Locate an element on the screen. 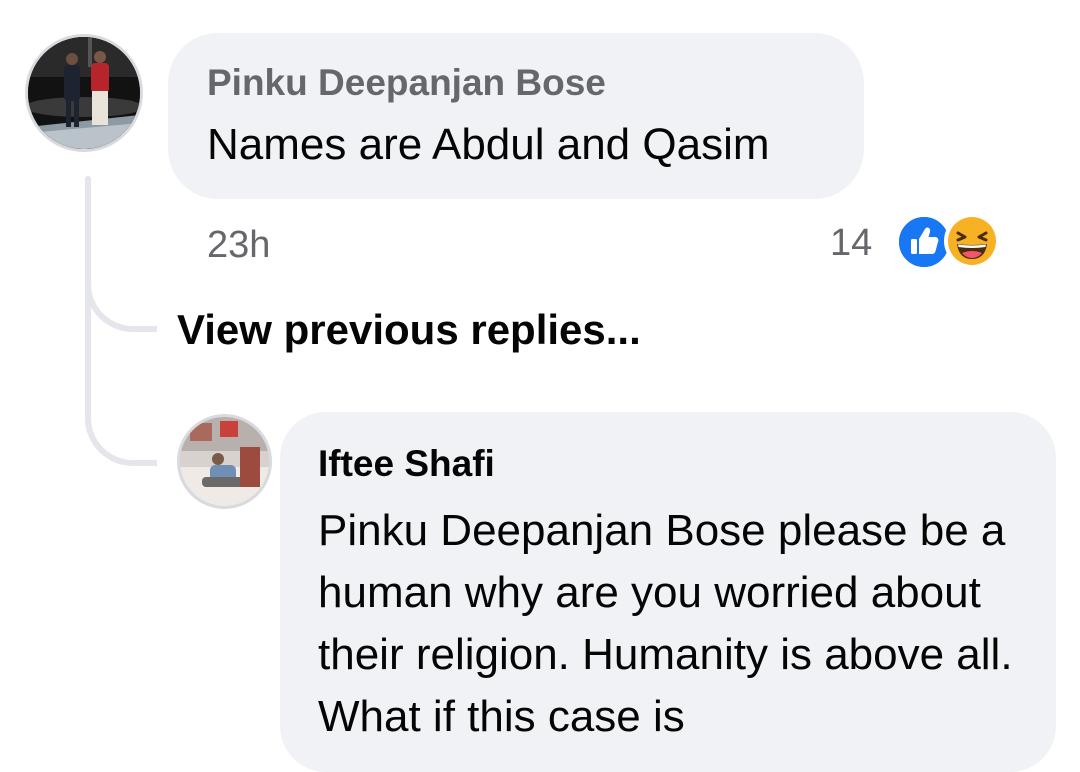  avatar-iftee is located at coordinates (224, 461).